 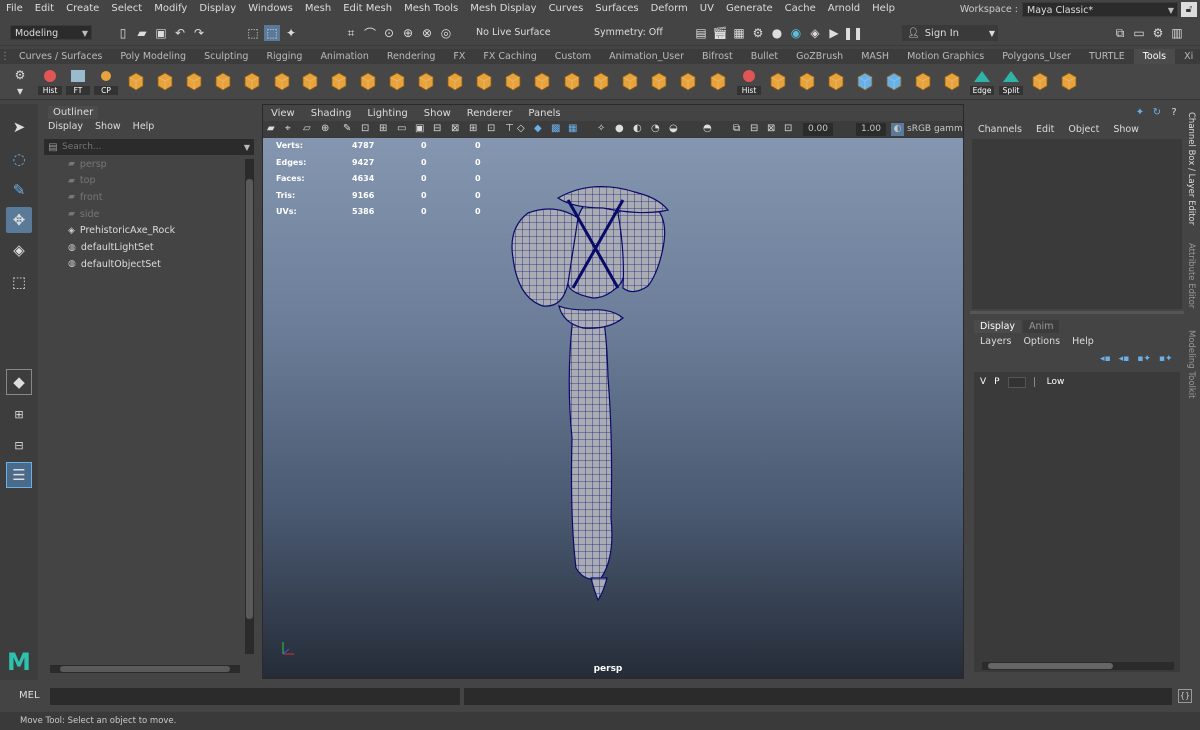 What do you see at coordinates (983, 382) in the screenshot?
I see `layer-visibility-toggle: V` at bounding box center [983, 382].